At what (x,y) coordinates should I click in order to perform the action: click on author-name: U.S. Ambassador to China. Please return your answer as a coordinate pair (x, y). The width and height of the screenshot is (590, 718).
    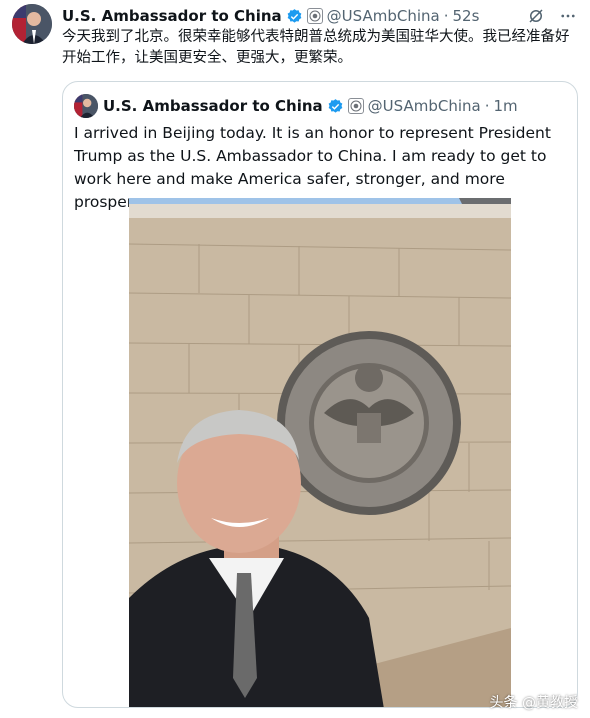
    Looking at the image, I should click on (172, 16).